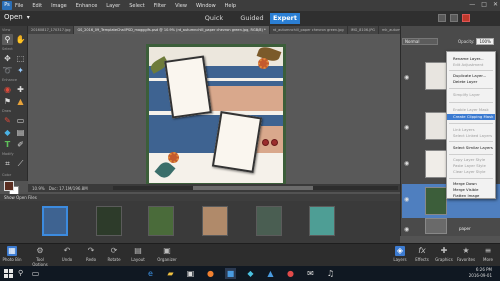 This screenshot has width=500, height=281. What do you see at coordinates (255, 188) in the screenshot?
I see `horizontal-scrollbar` at bounding box center [255, 188].